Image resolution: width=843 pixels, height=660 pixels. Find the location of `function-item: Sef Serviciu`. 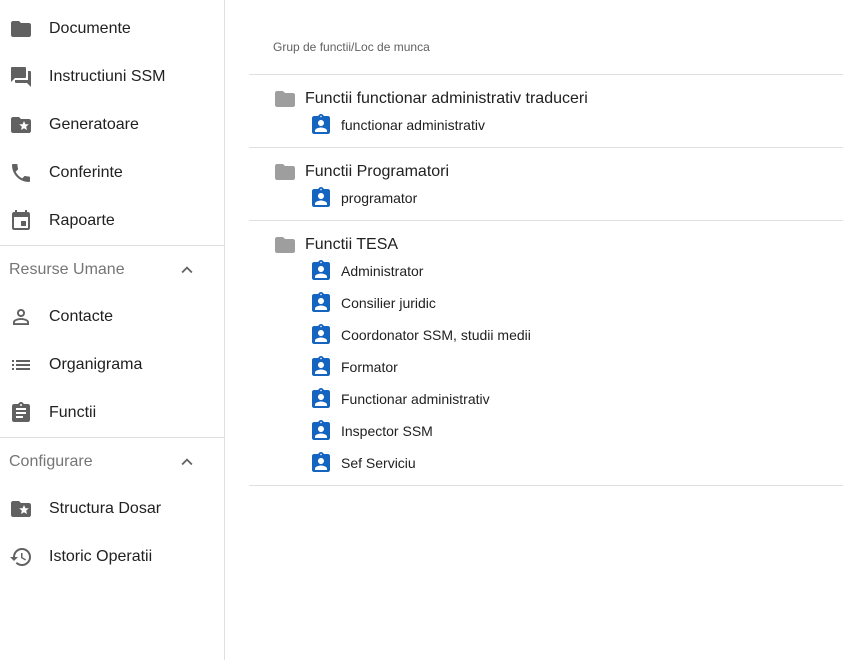

function-item: Sef Serviciu is located at coordinates (546, 463).